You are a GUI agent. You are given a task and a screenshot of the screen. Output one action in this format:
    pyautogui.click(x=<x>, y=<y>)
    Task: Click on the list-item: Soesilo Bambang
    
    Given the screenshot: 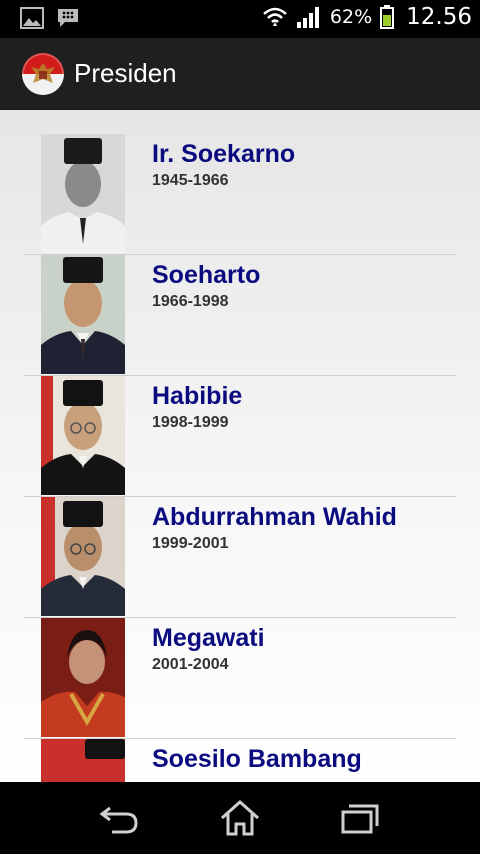 What is the action you would take?
    pyautogui.click(x=240, y=760)
    